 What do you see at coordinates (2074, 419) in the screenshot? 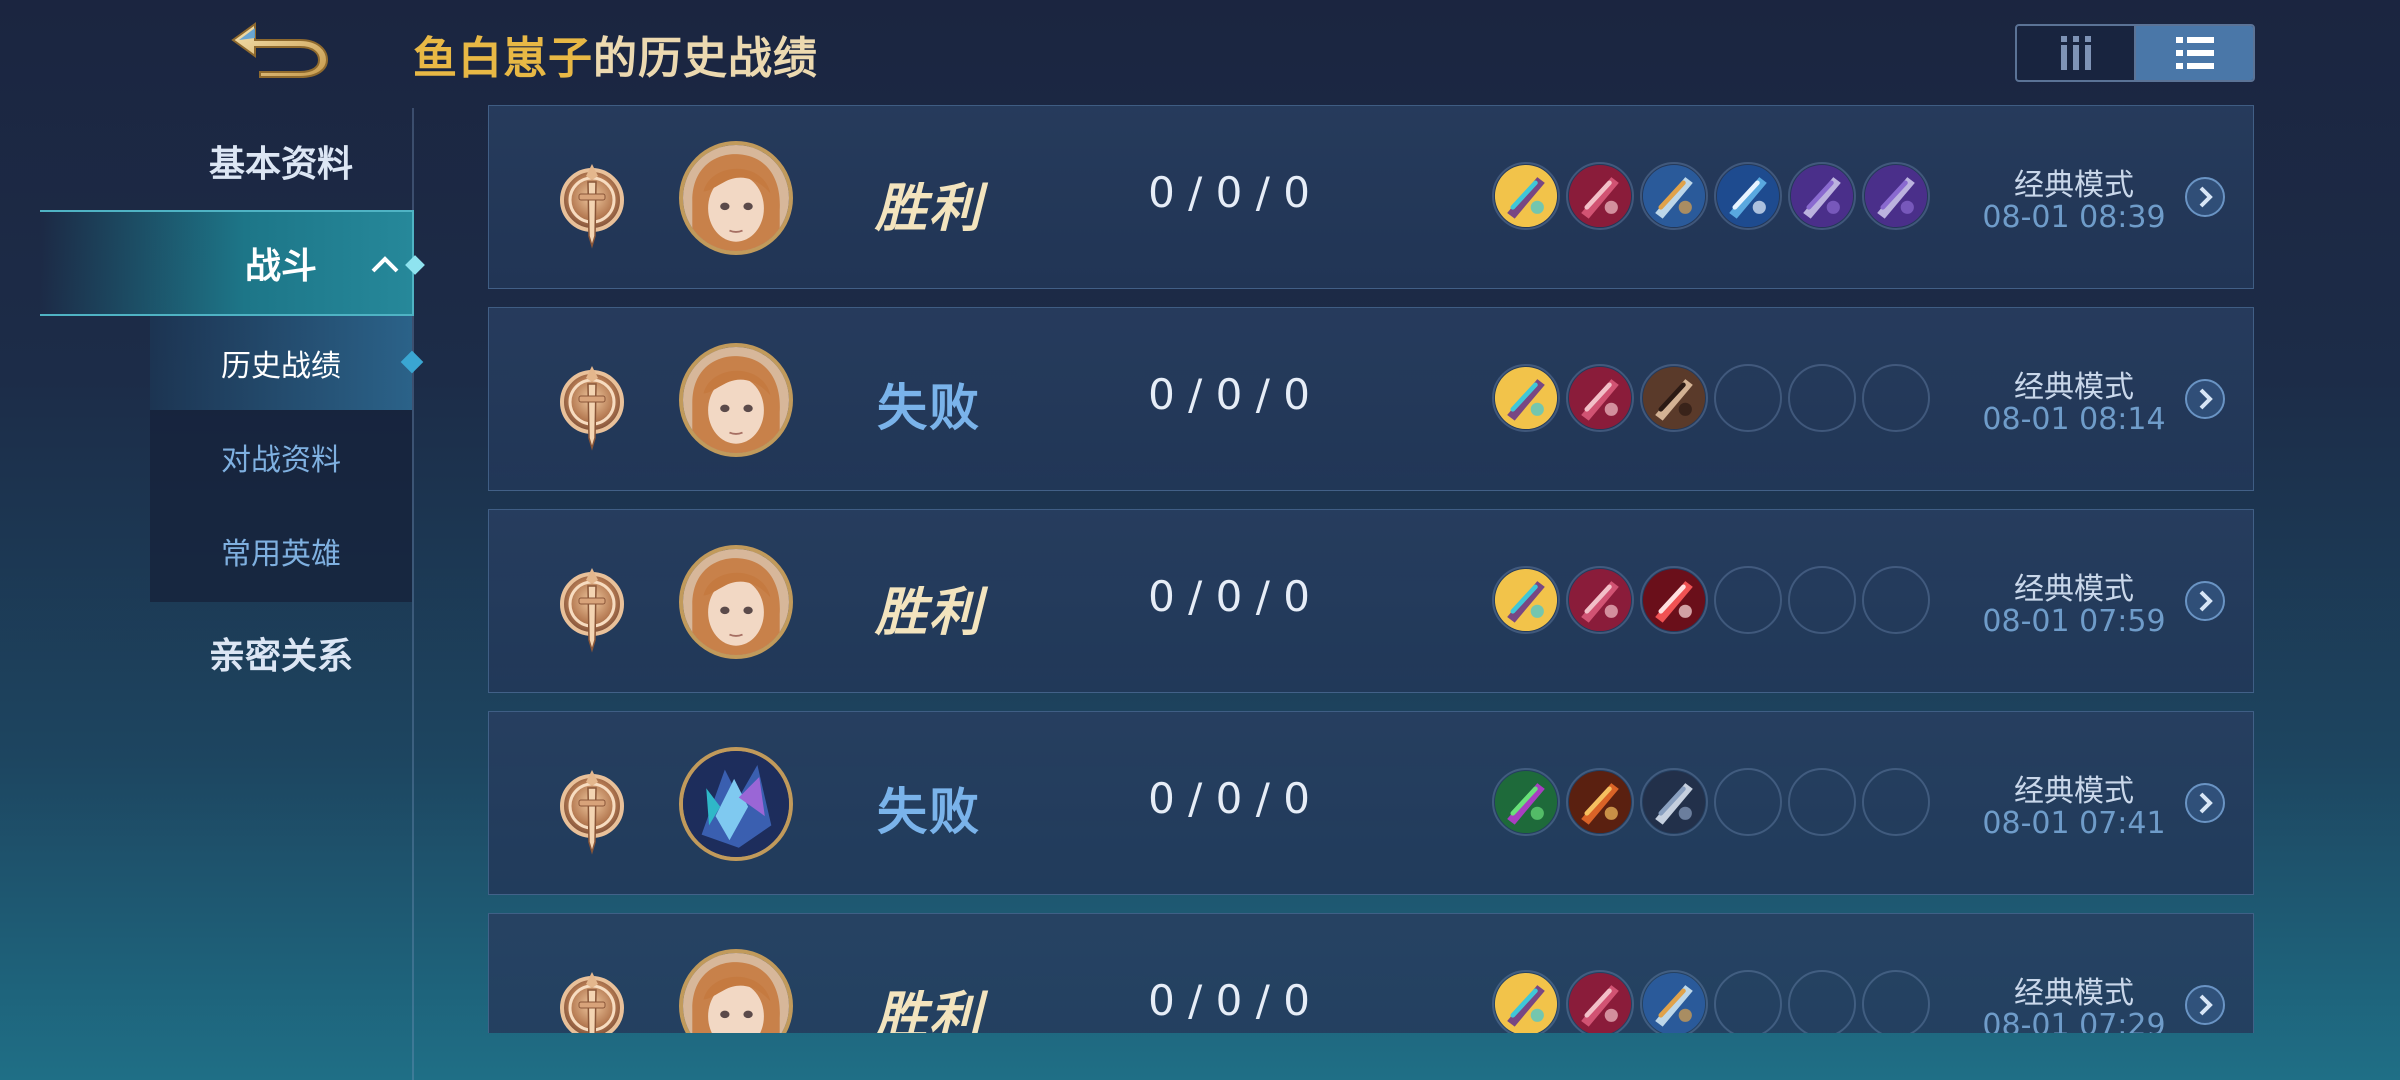
I see `match-time: 08-01 08:14` at bounding box center [2074, 419].